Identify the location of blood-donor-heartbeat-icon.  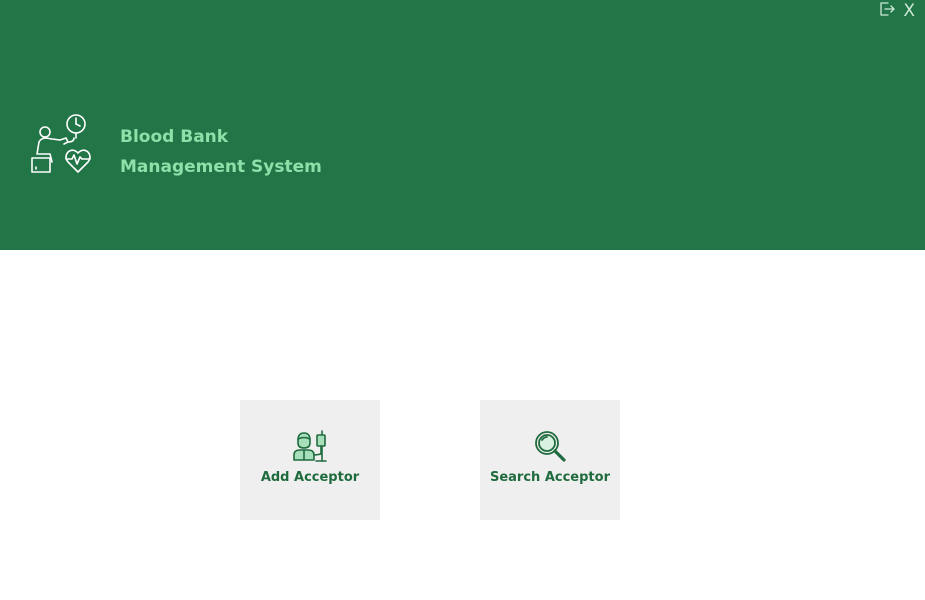
(62, 146).